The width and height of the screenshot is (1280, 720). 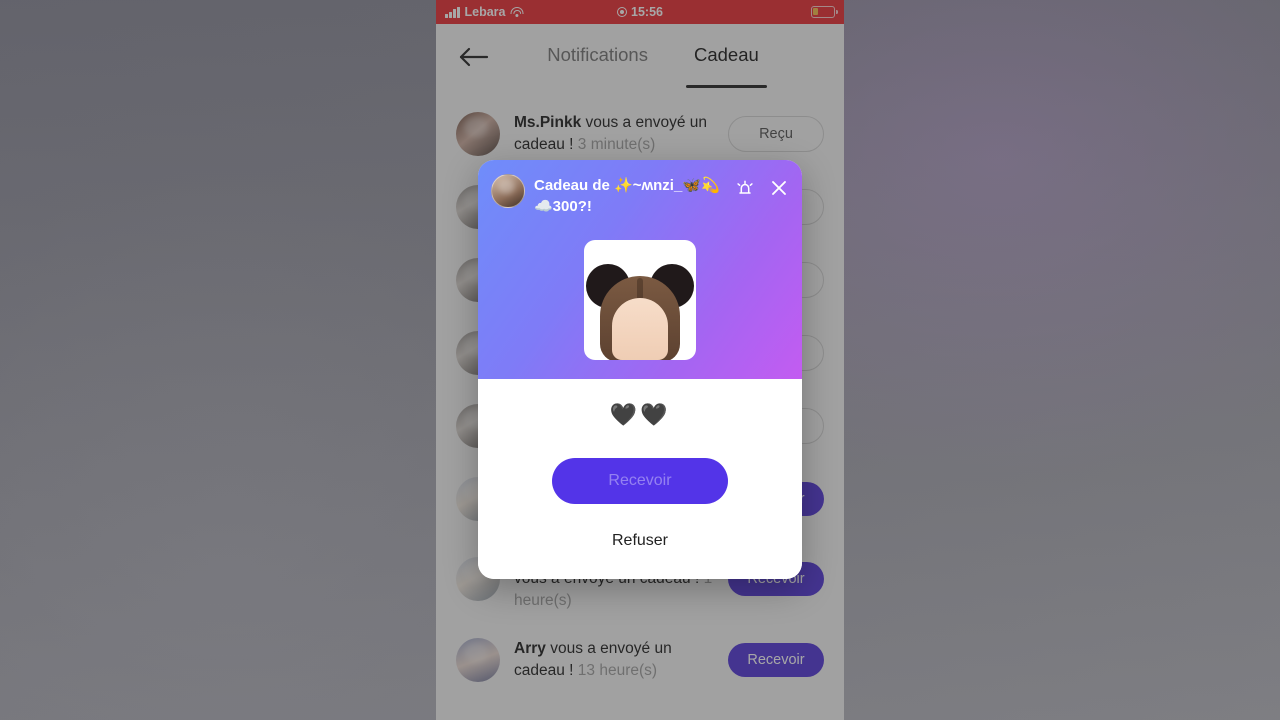 I want to click on alarm-bell-icon, so click(x=745, y=188).